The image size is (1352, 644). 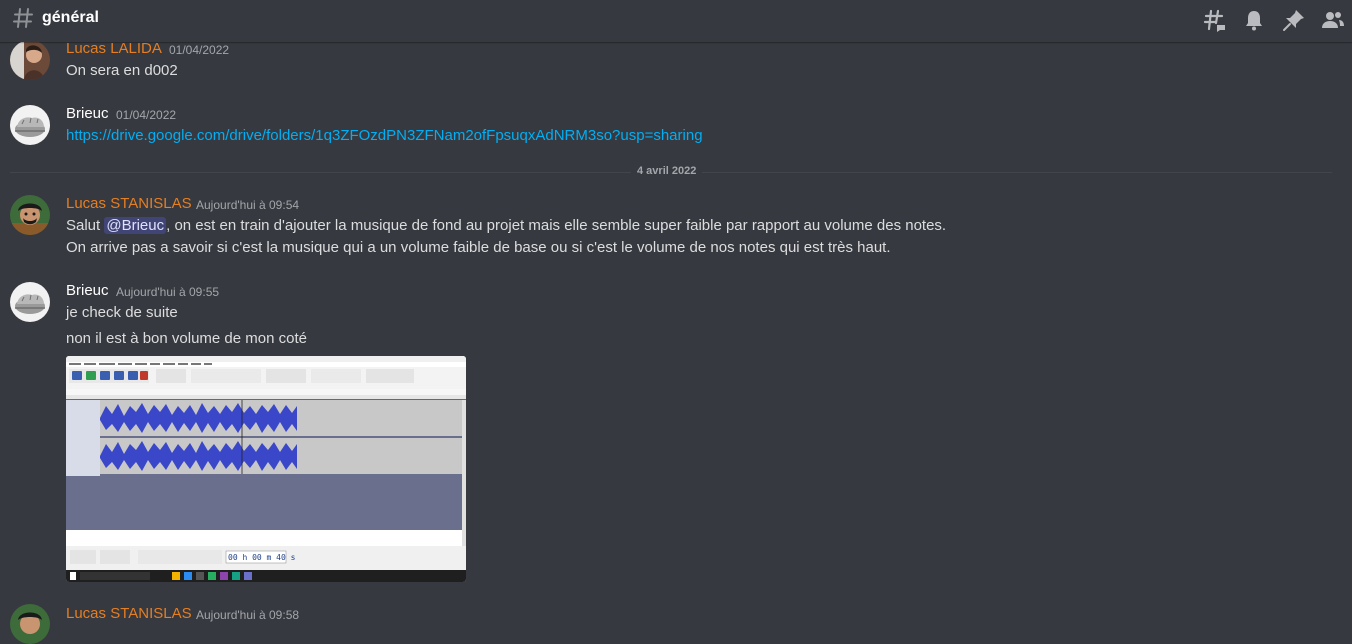 I want to click on hashtag-icon, so click(x=23, y=18).